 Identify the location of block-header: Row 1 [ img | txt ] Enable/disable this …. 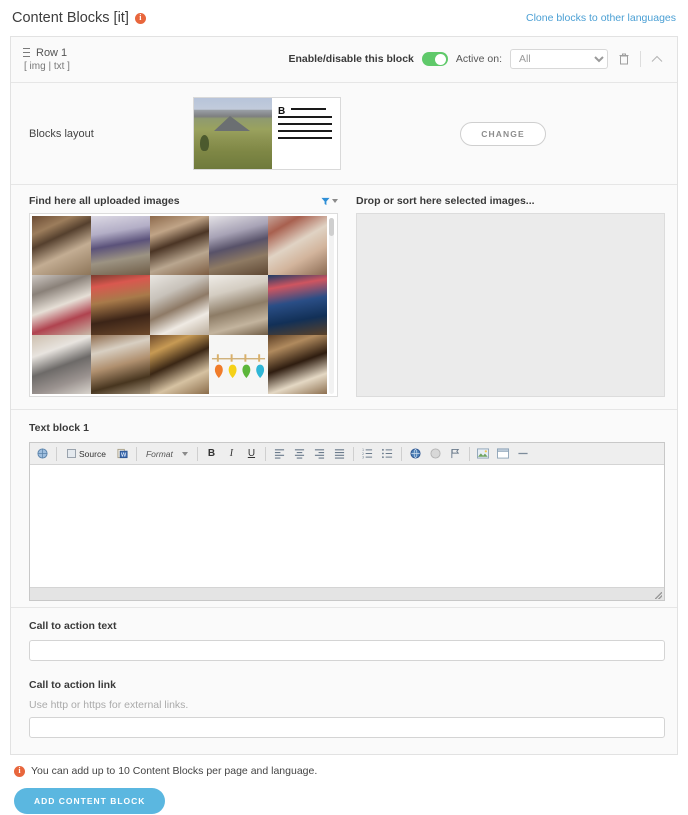
(344, 60).